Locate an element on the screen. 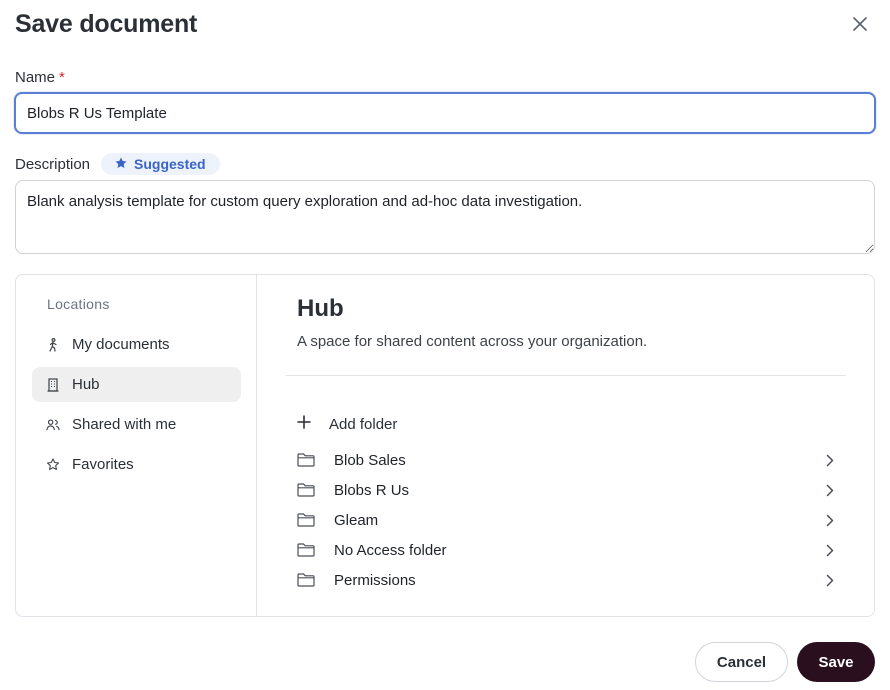 This screenshot has height=690, width=890. building-icon is located at coordinates (53, 384).